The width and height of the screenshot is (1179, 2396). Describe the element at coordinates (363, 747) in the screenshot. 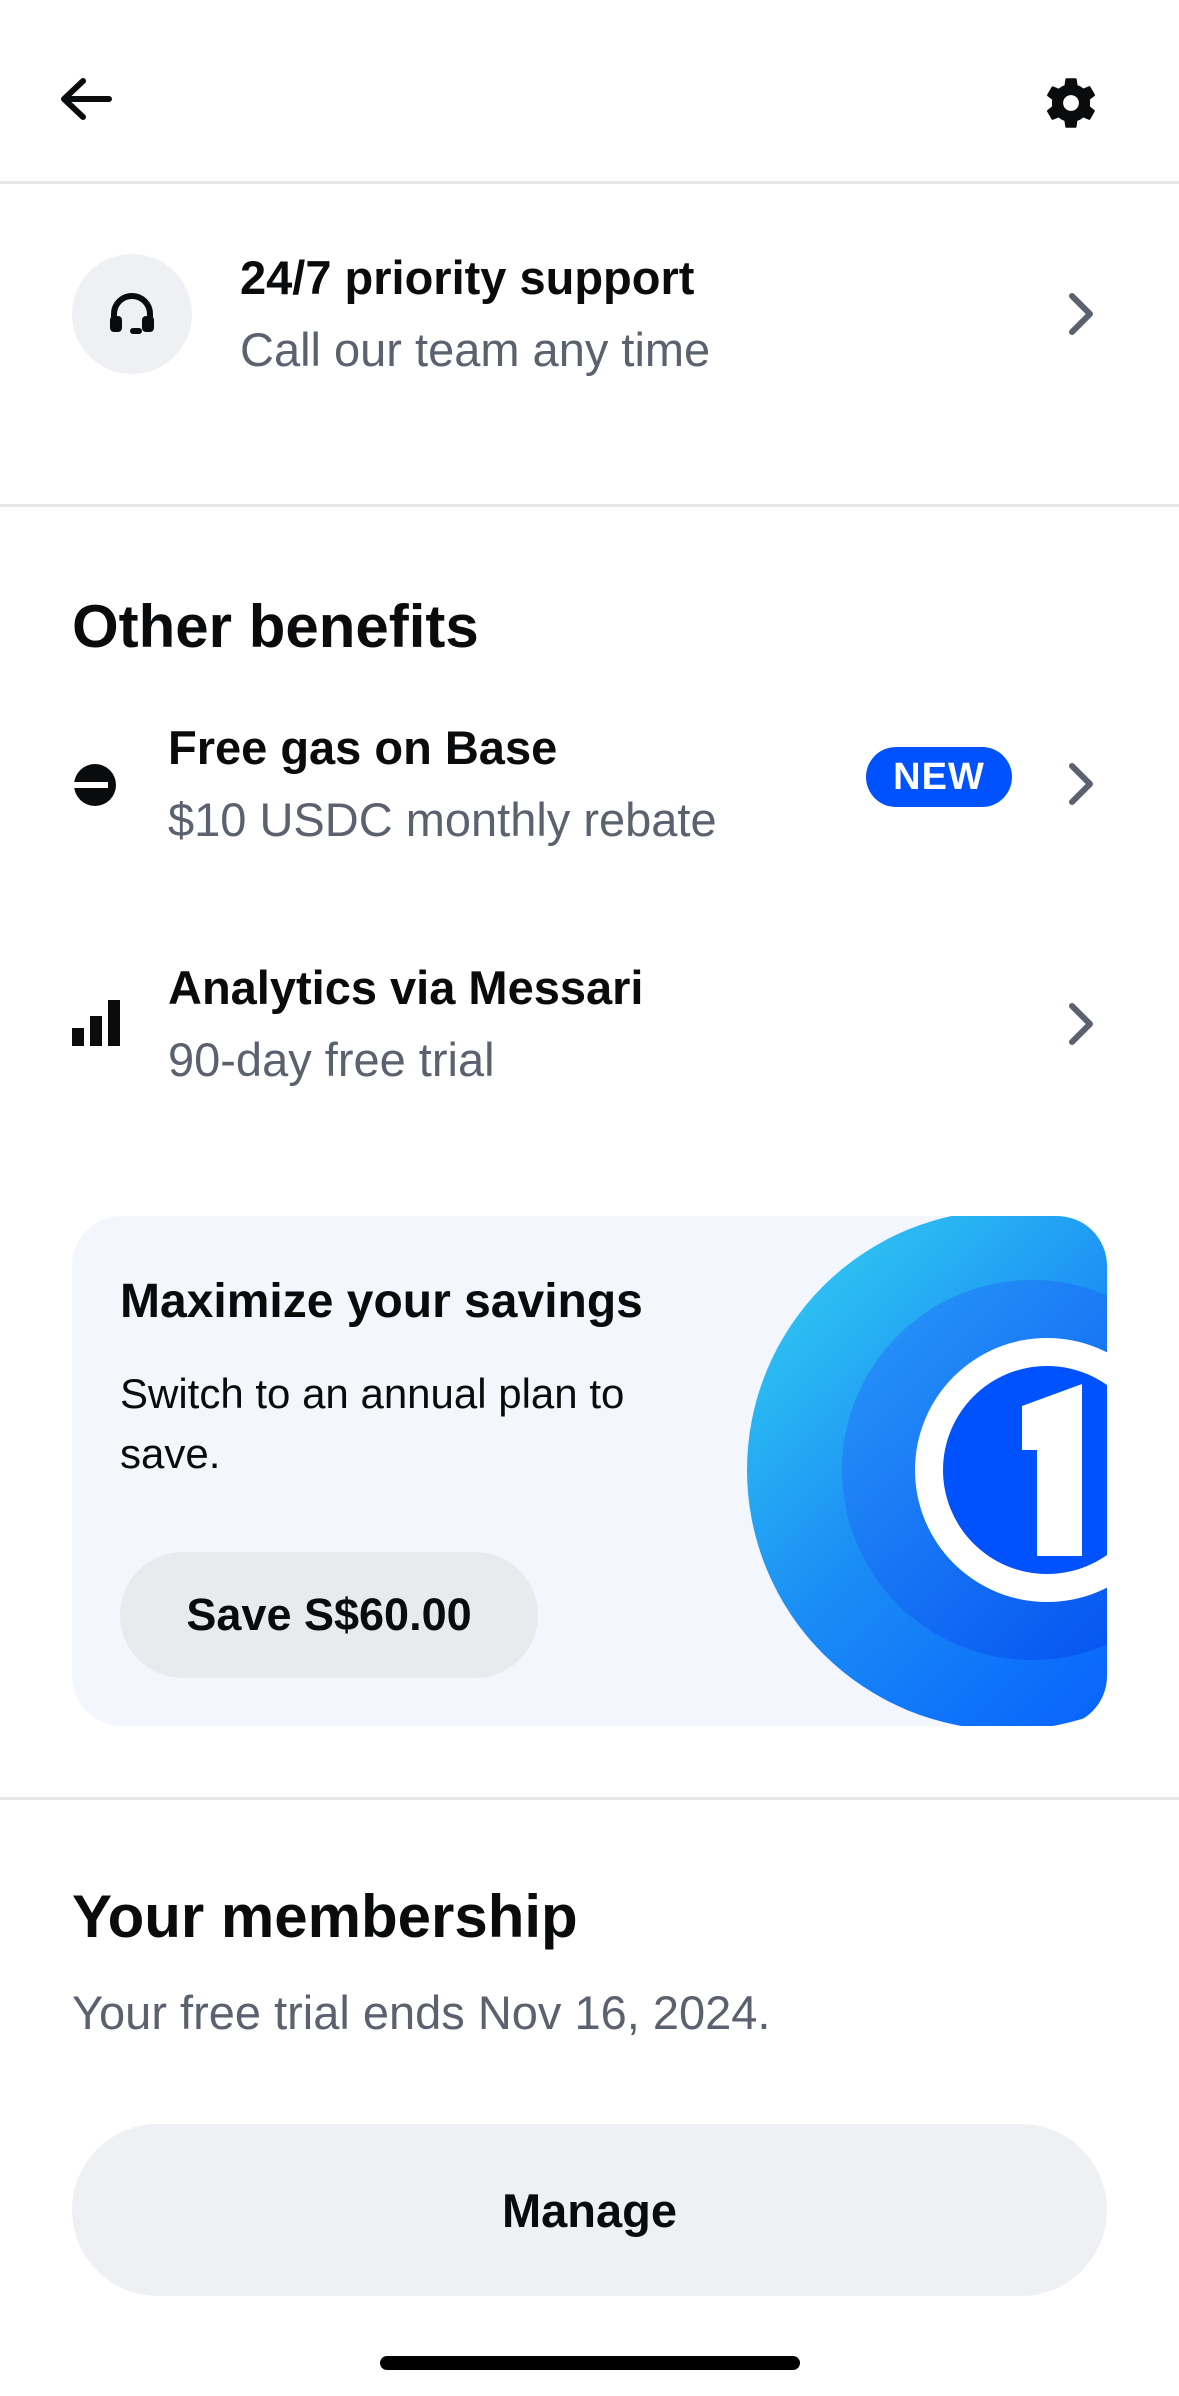

I see `benefit-title: Free gas on Base` at that location.